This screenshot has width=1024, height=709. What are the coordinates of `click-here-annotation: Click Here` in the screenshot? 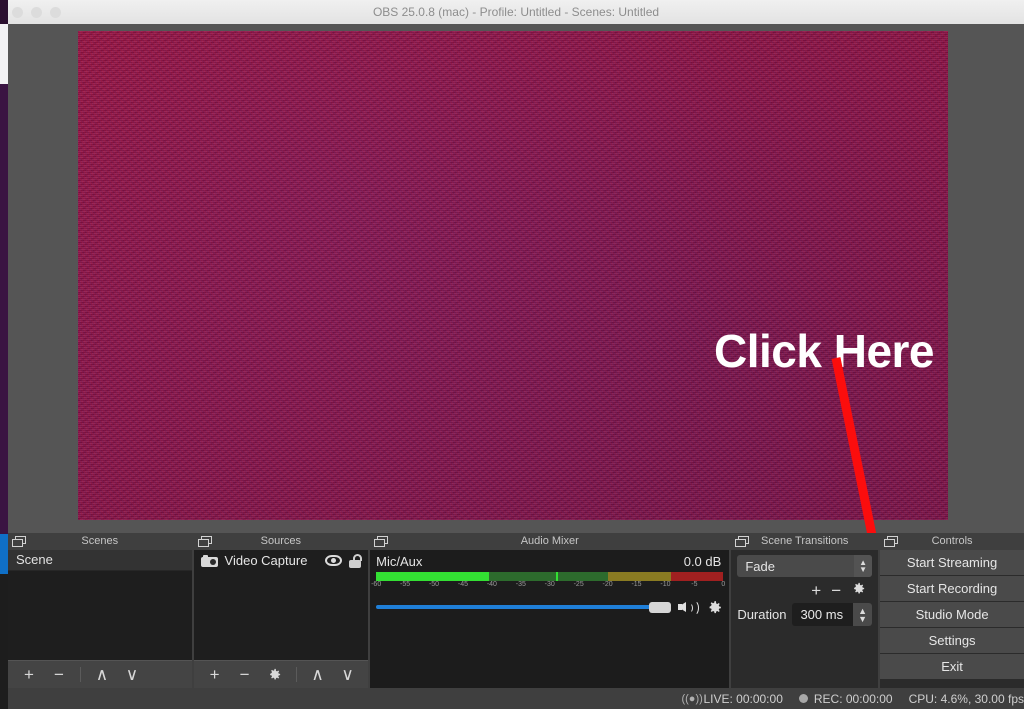 It's located at (824, 351).